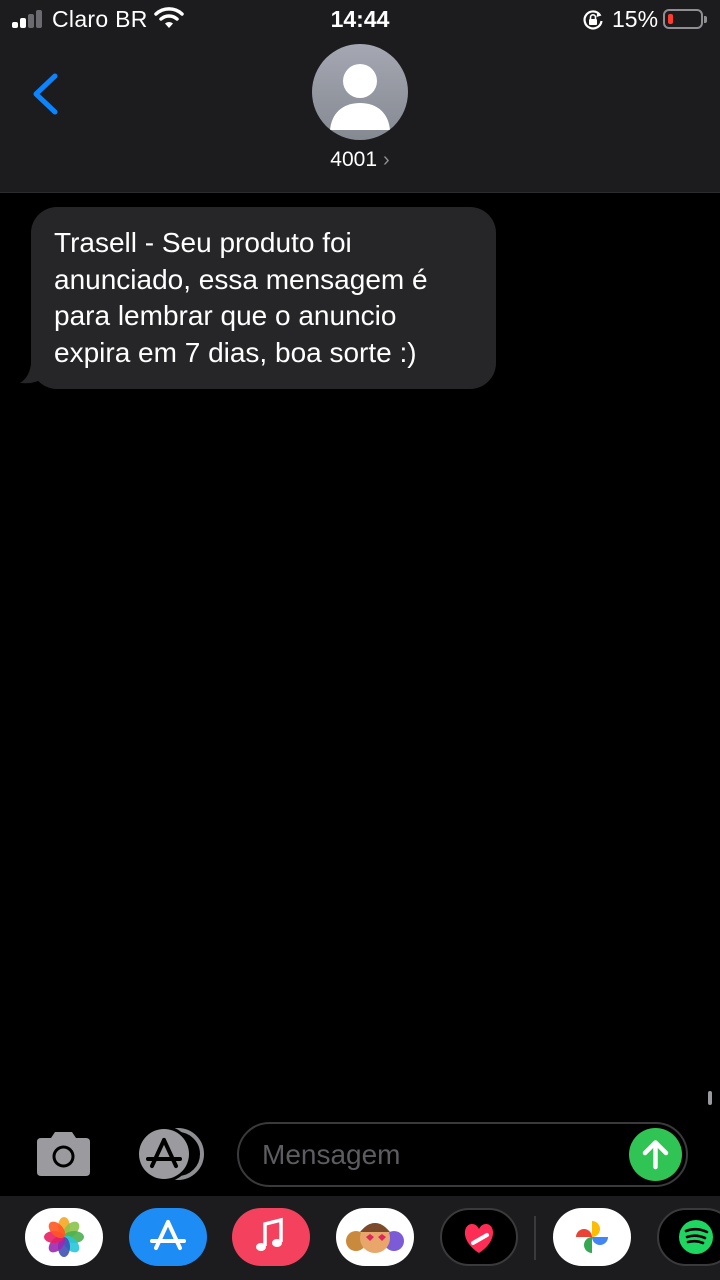 The height and width of the screenshot is (1280, 720). I want to click on battery-icon, so click(685, 19).